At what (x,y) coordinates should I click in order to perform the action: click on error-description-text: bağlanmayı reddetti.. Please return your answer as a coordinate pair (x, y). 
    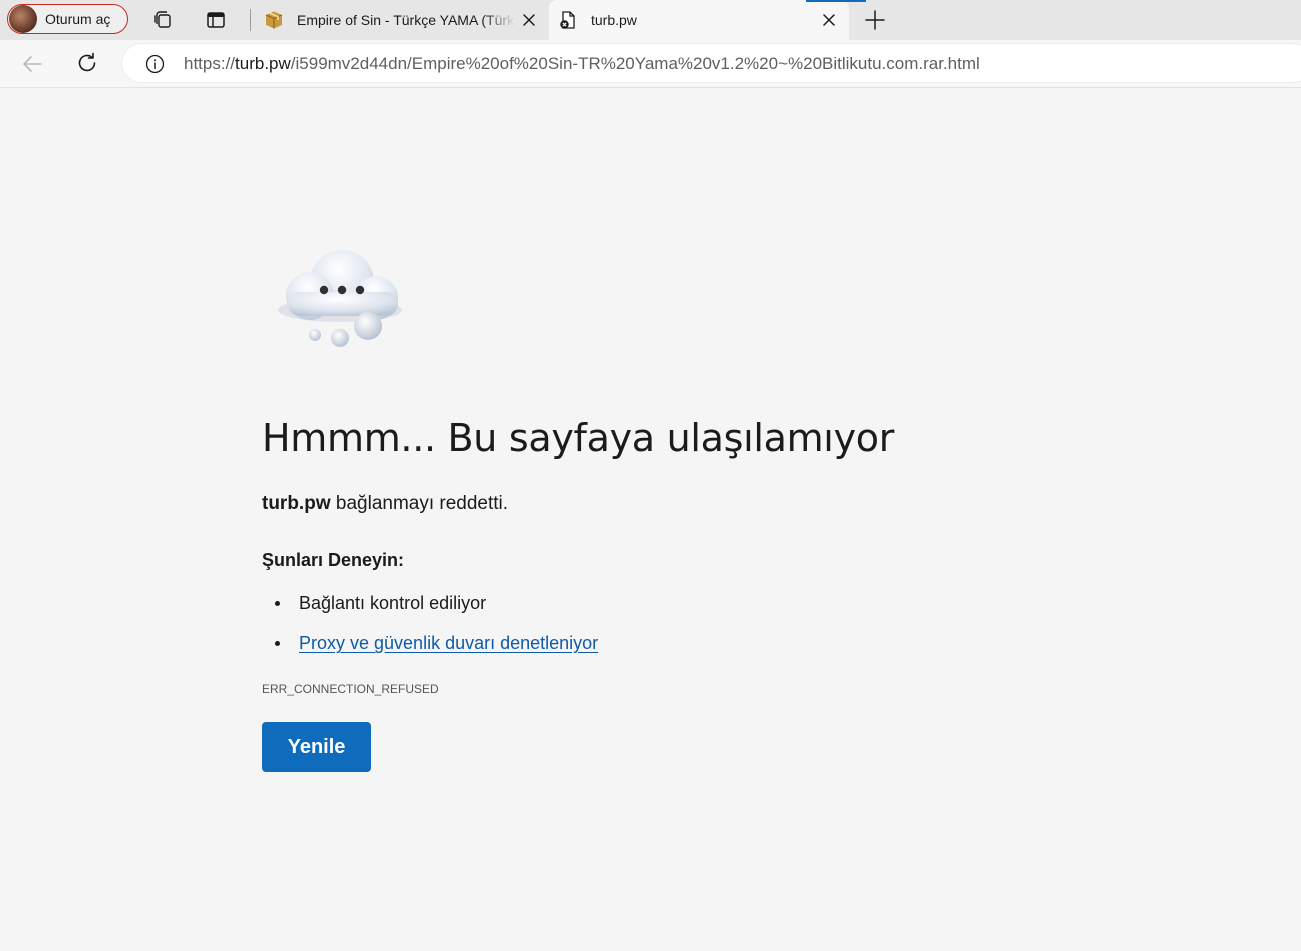
    Looking at the image, I should click on (422, 503).